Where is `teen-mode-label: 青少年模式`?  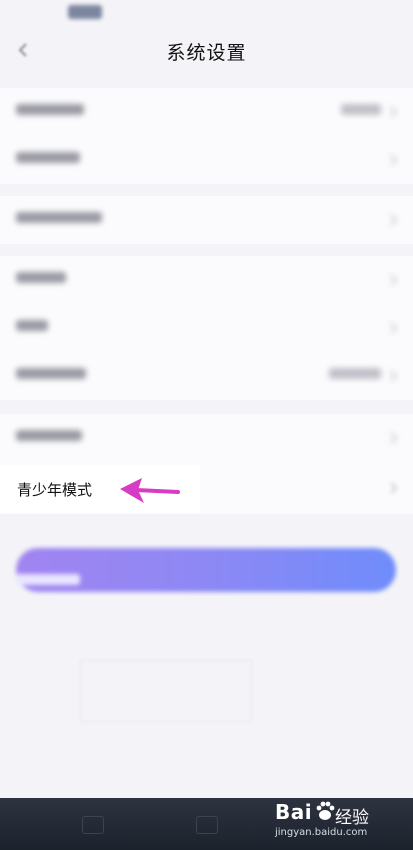
teen-mode-label: 青少年模式 is located at coordinates (55, 490).